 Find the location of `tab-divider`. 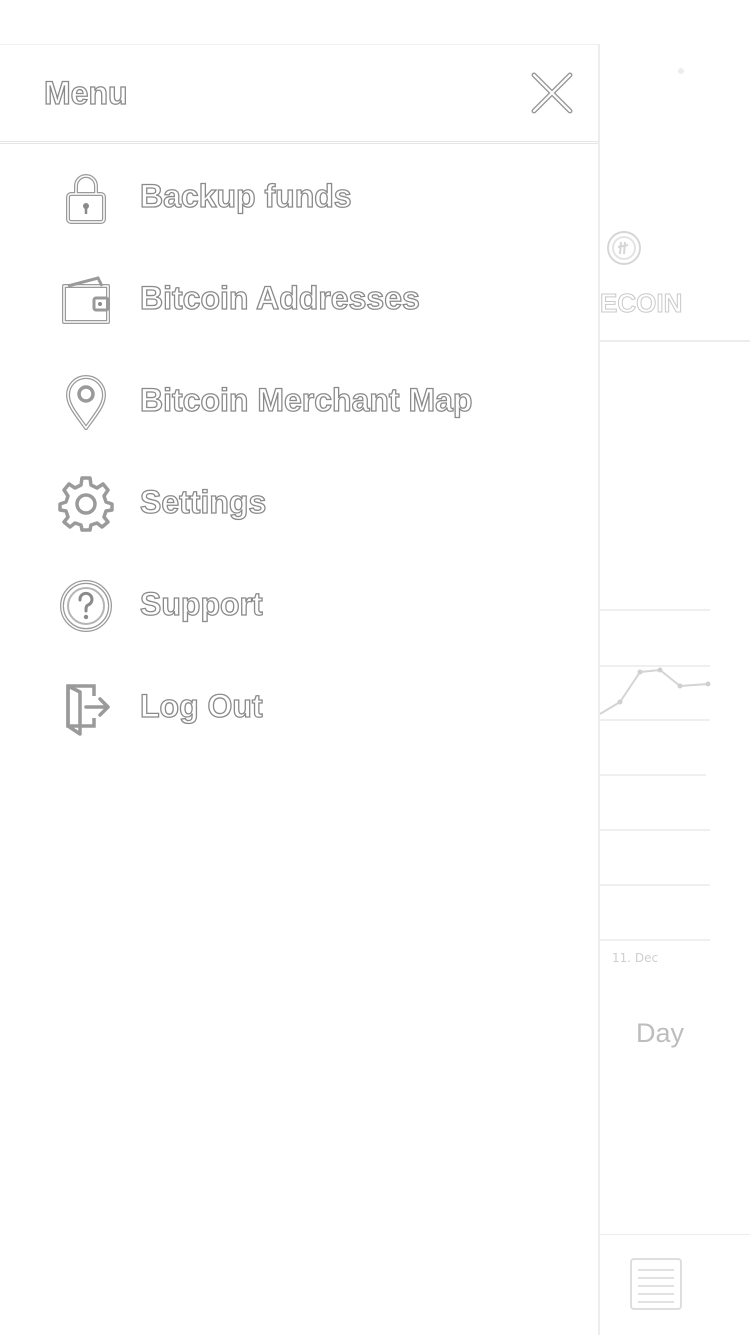

tab-divider is located at coordinates (675, 341).